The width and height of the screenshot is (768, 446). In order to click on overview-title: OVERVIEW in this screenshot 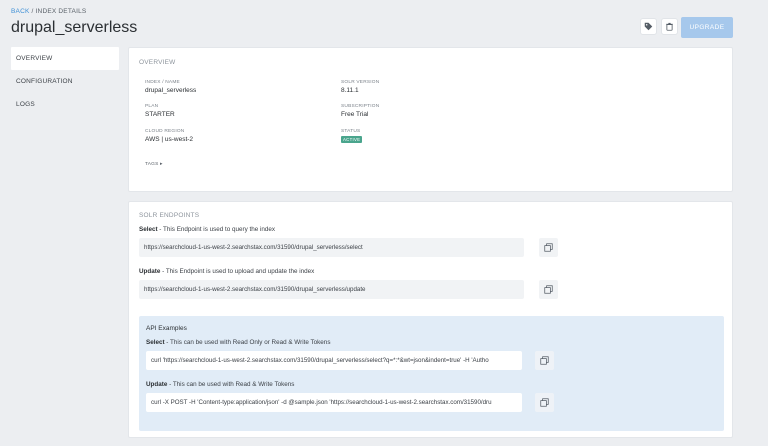, I will do `click(157, 62)`.